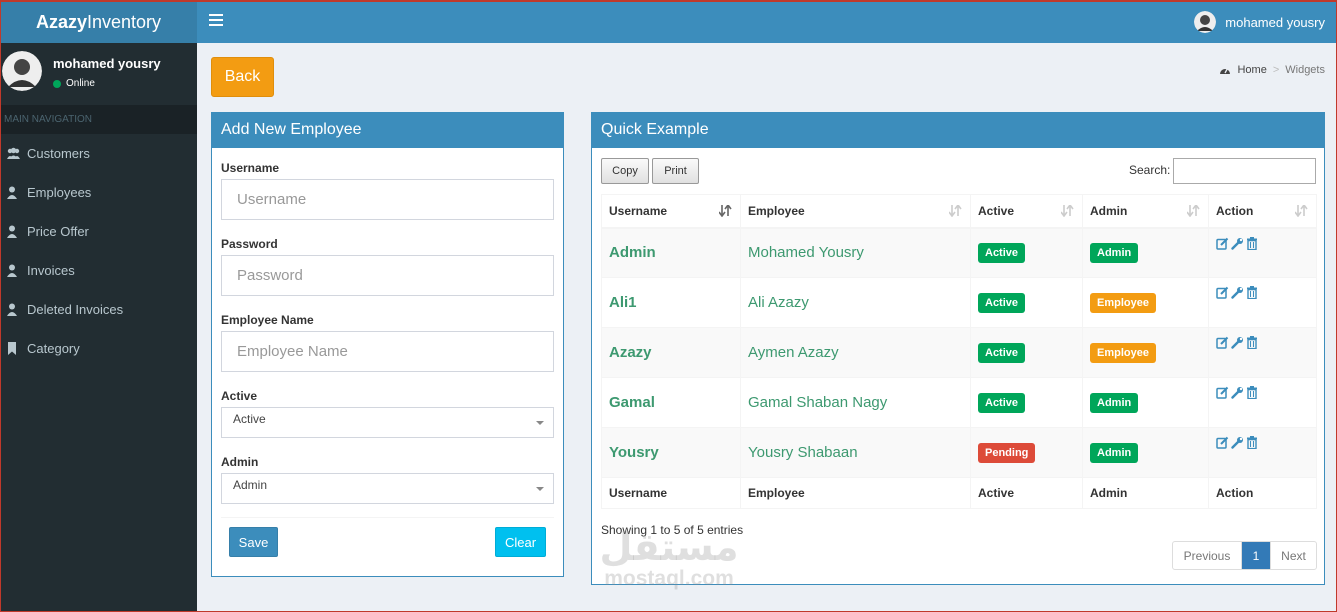  I want to click on footer-active: Active, so click(1026, 493).